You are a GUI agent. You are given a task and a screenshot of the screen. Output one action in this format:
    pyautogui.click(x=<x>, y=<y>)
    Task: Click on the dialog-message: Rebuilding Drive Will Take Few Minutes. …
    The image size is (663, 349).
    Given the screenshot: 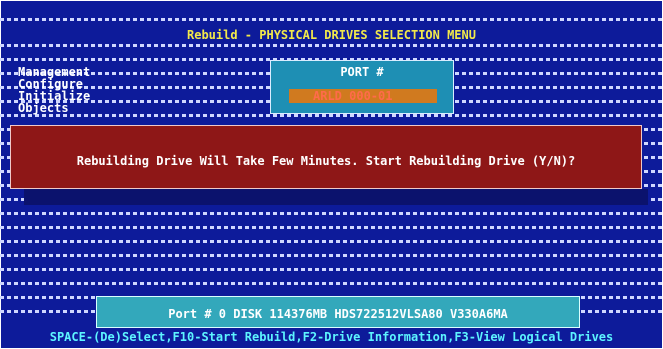 What is the action you would take?
    pyautogui.click(x=326, y=161)
    